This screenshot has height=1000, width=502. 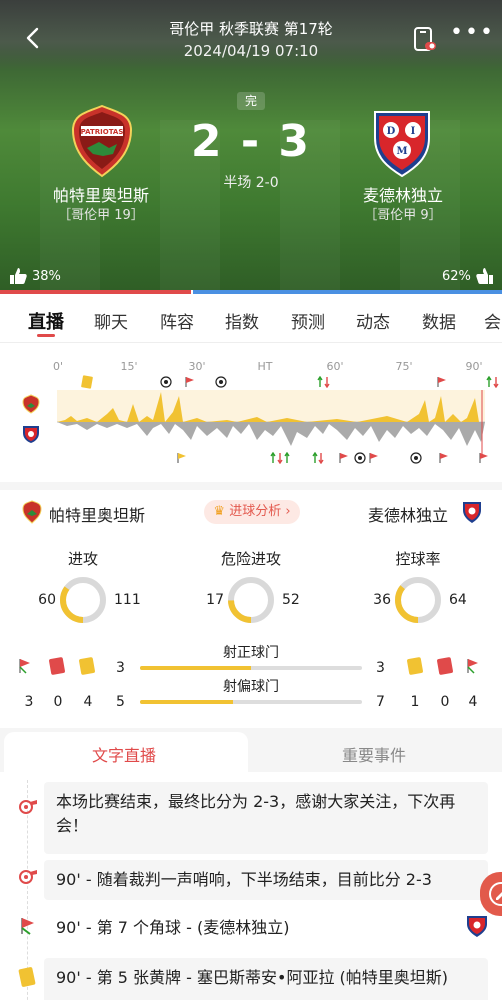 I want to click on tab-lineup: 阵容, so click(x=177, y=314).